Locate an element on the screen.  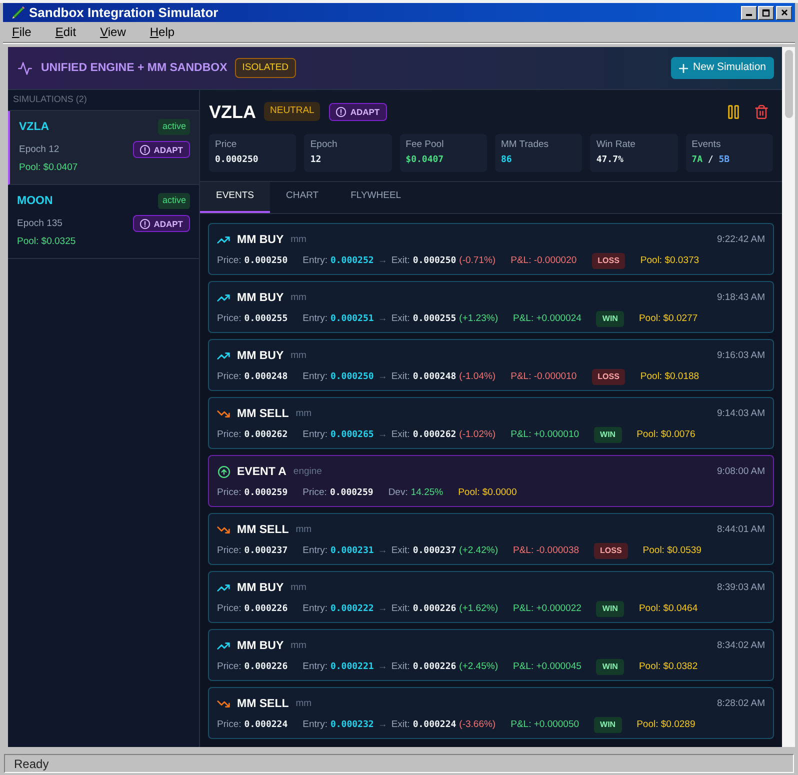
event-time: 8:34:02 AM is located at coordinates (740, 646).